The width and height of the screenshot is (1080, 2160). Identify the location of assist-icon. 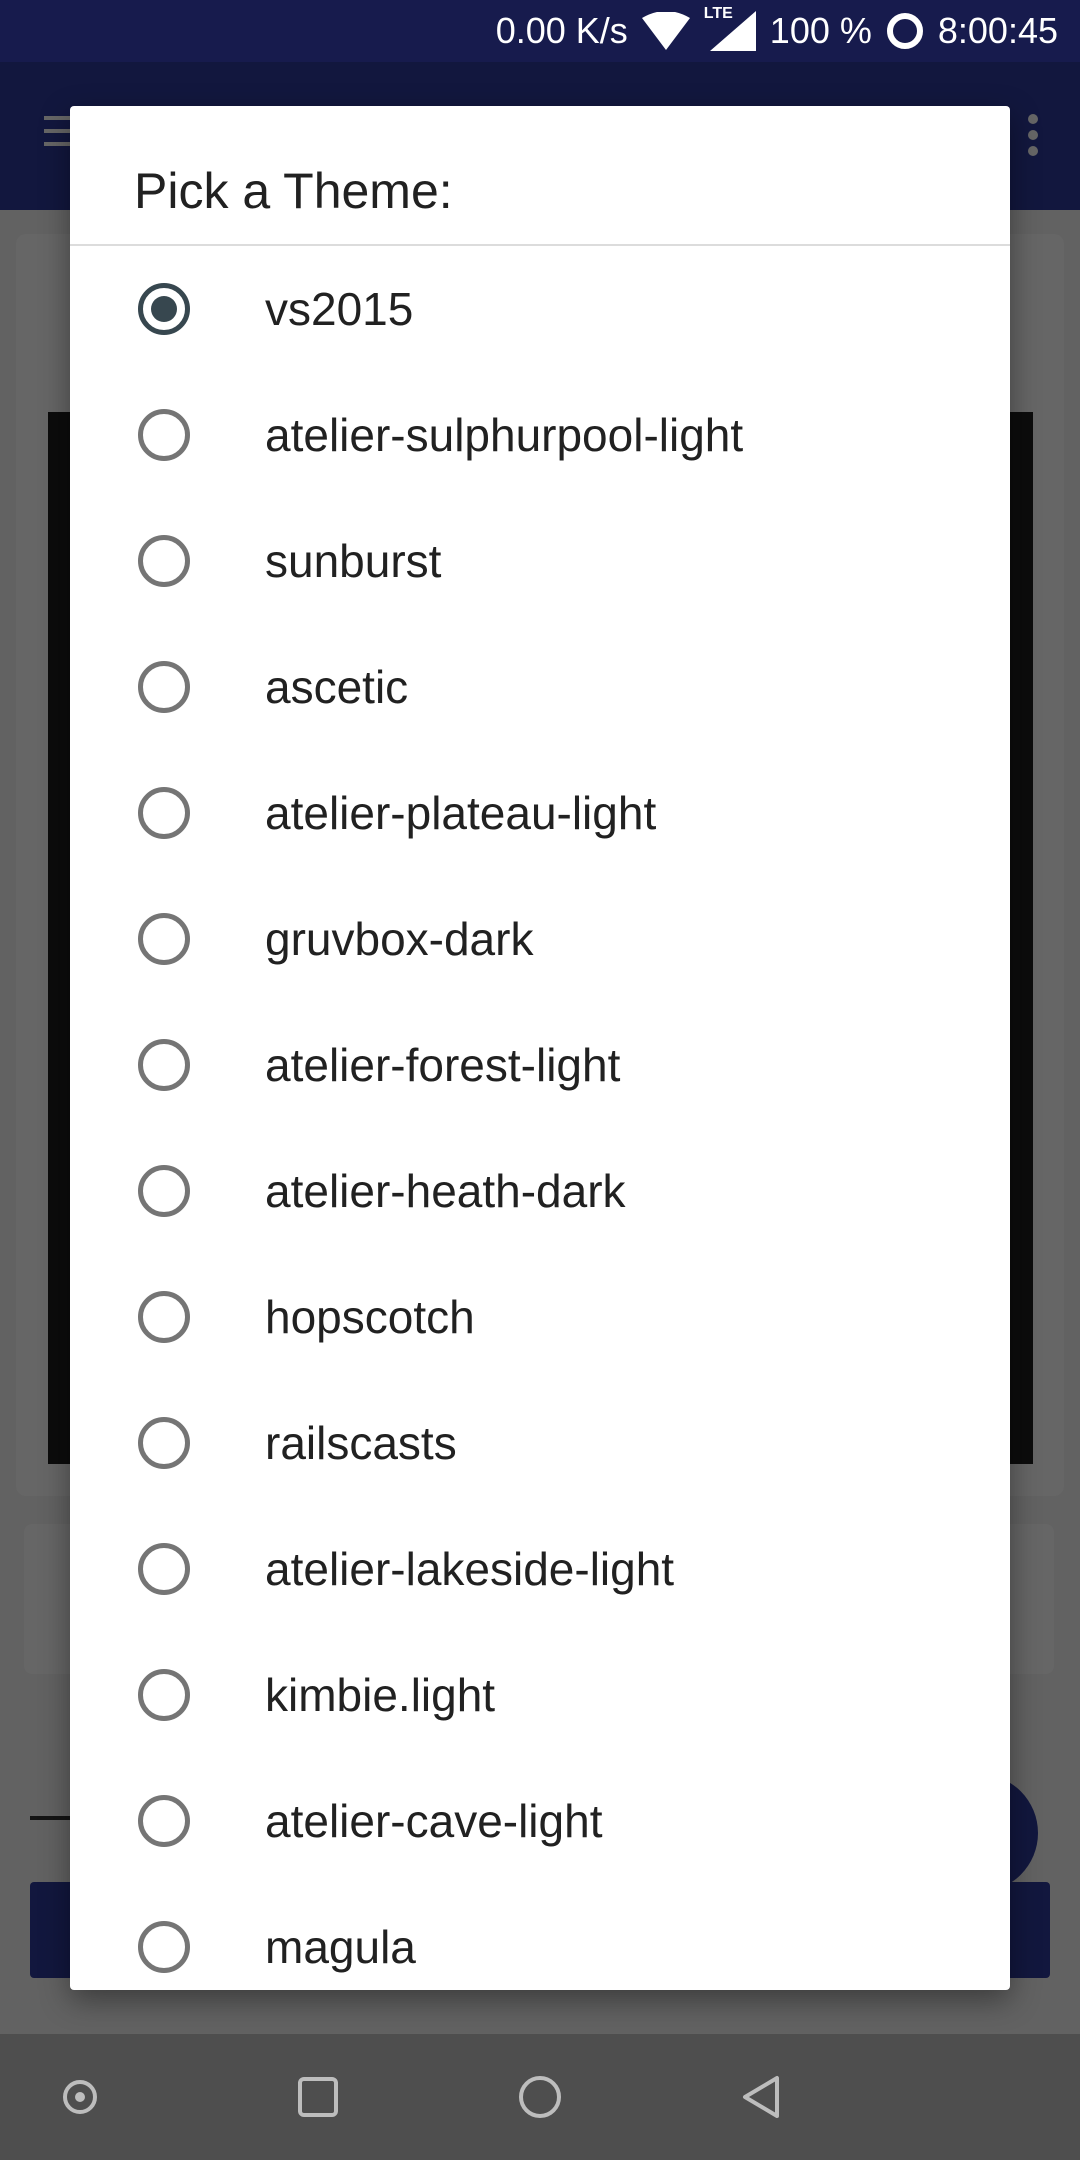
(80, 2097).